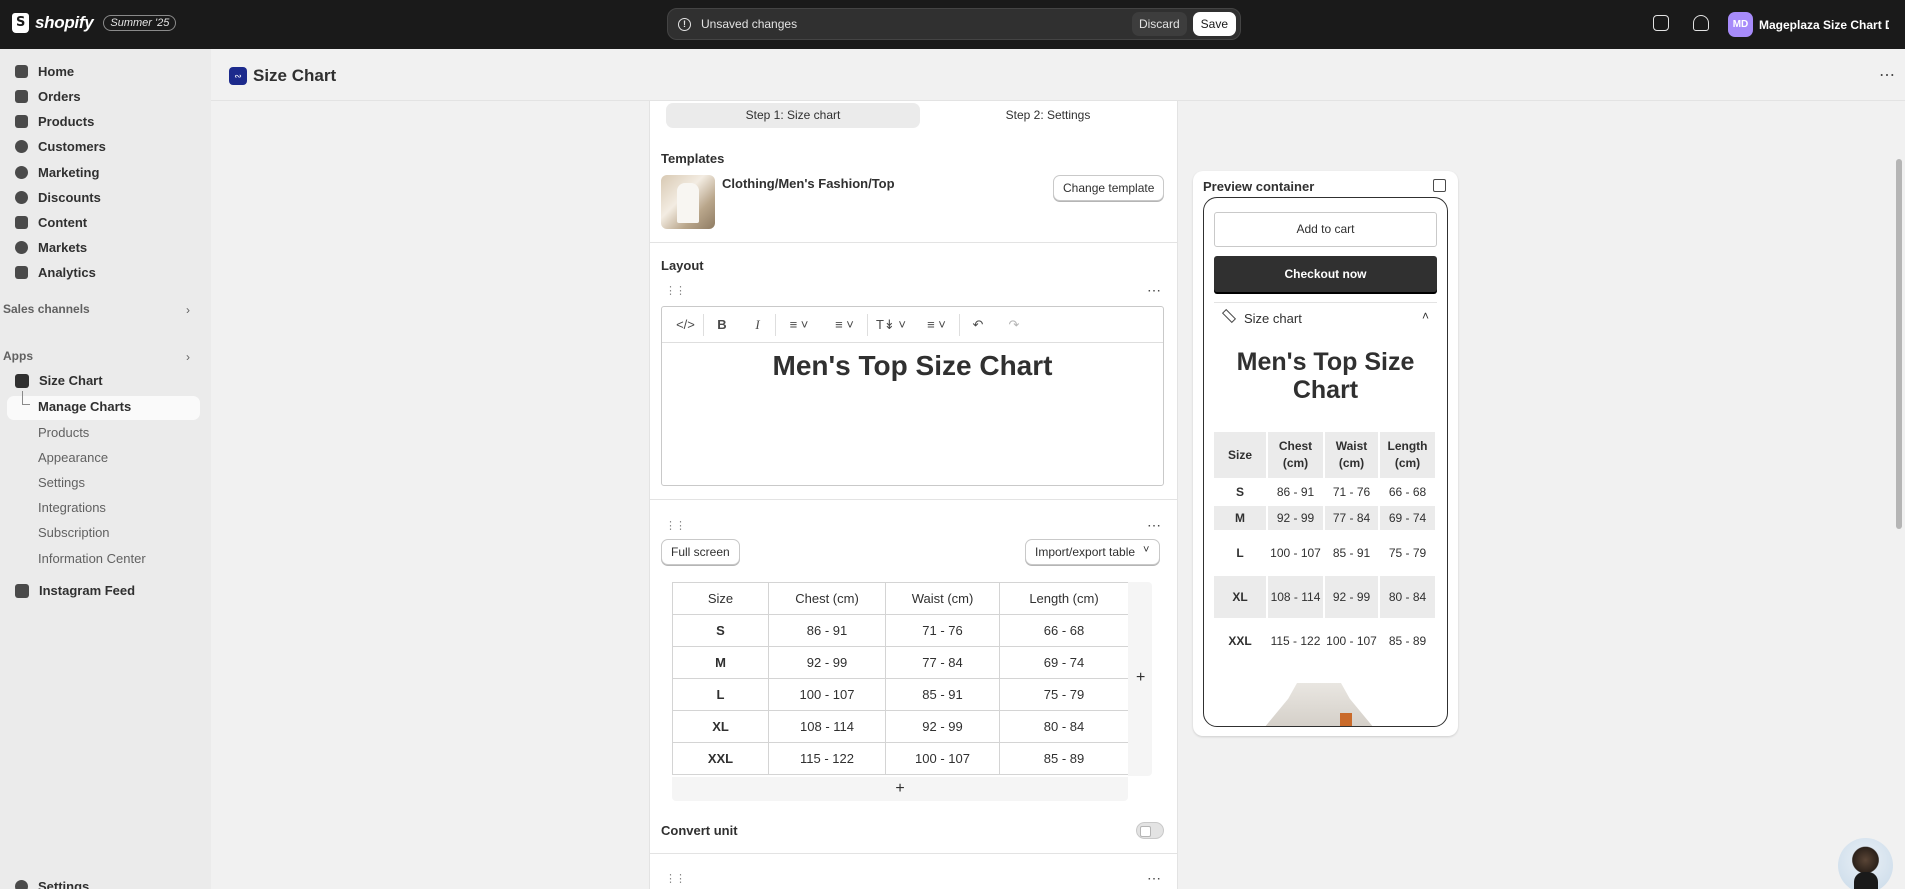  What do you see at coordinates (1325, 318) in the screenshot?
I see `size-chart-accordion: Size chart ˄` at bounding box center [1325, 318].